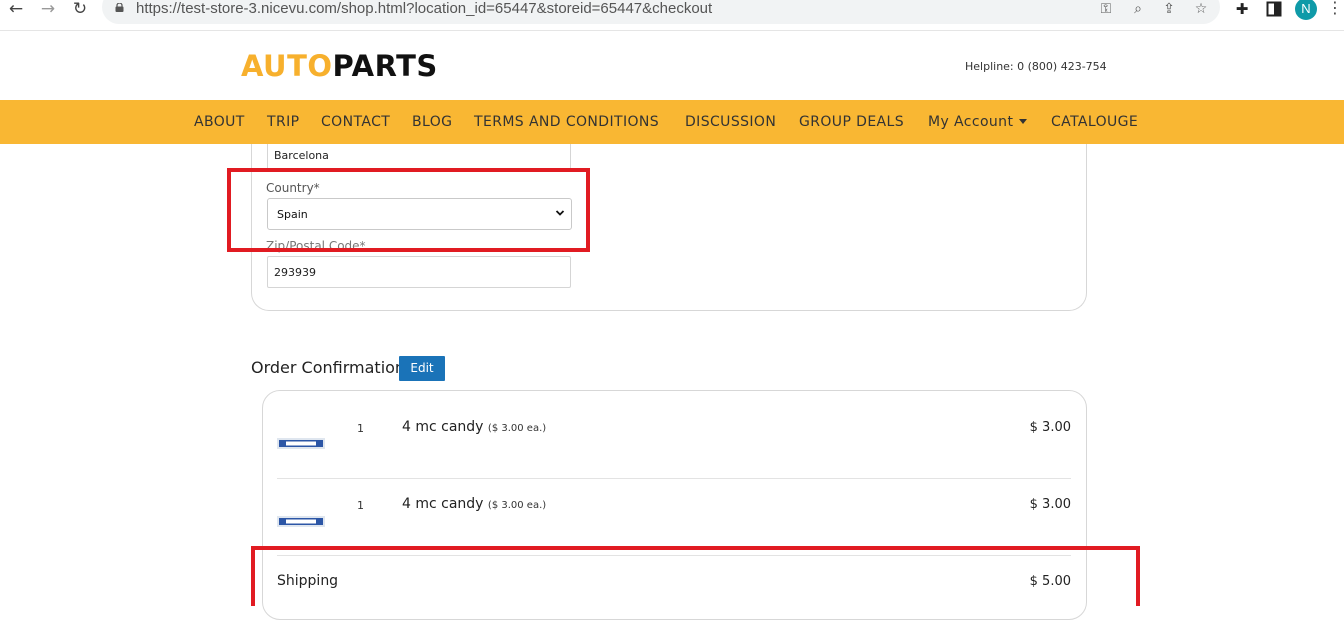 Image resolution: width=1344 pixels, height=620 pixels. I want to click on menu-icon: ⋮, so click(1335, 9).